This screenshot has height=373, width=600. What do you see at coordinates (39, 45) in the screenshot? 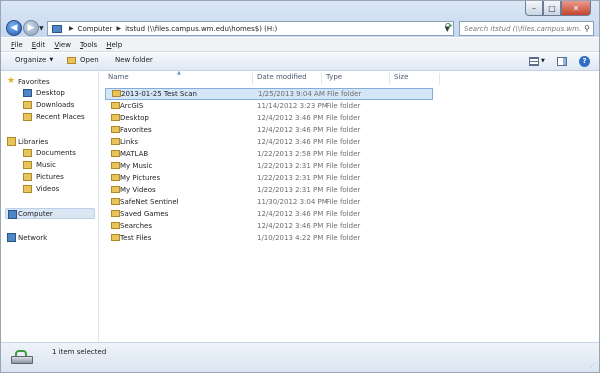
I see `menu-edit: Edit` at bounding box center [39, 45].